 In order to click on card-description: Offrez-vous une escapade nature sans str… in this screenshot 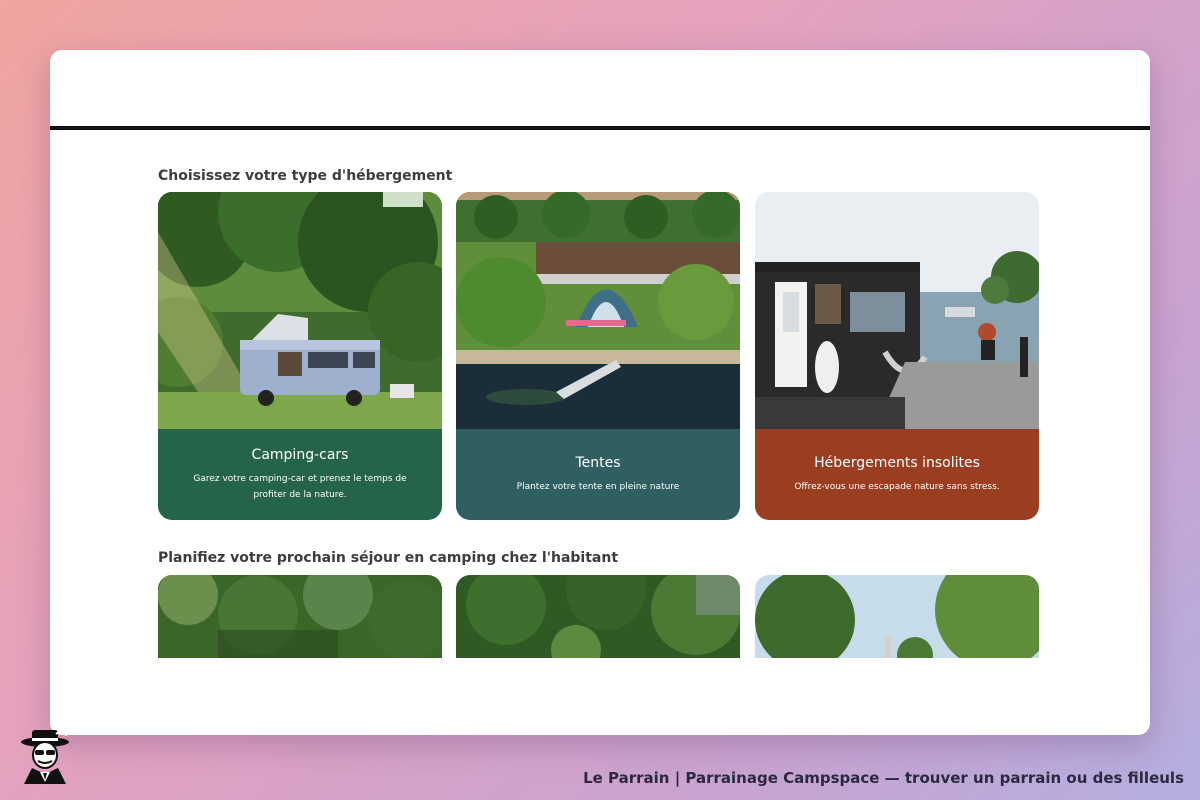, I will do `click(897, 486)`.